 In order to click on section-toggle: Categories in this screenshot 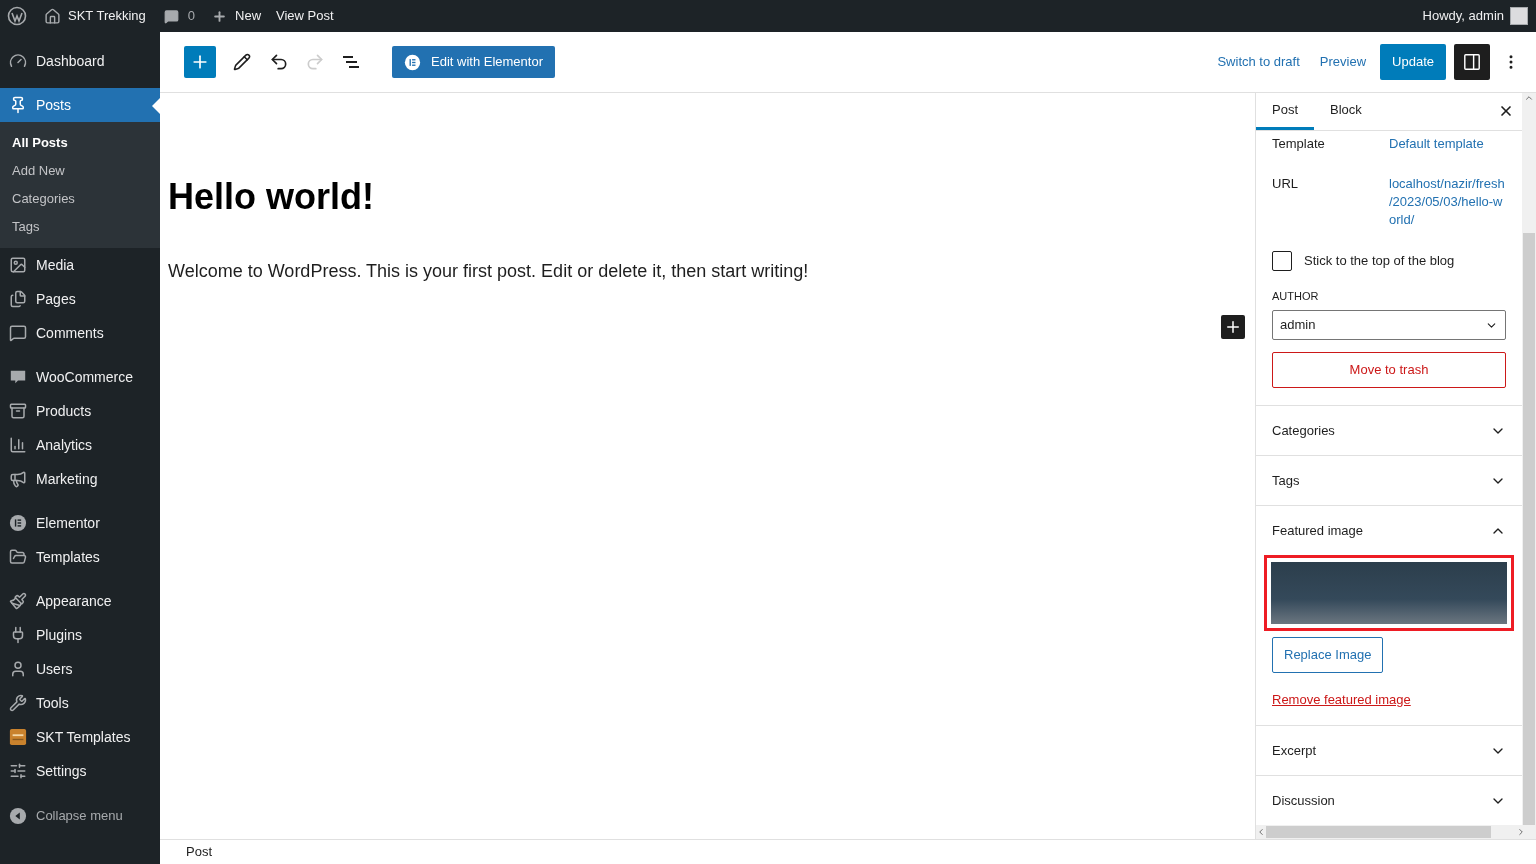, I will do `click(1389, 430)`.